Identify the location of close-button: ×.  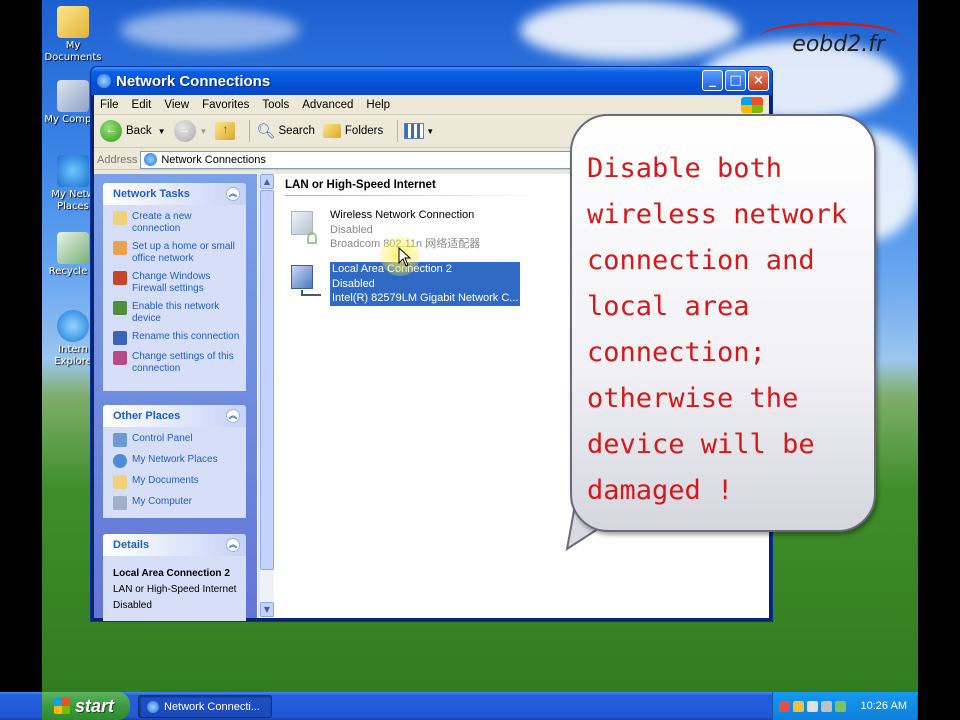
(758, 80).